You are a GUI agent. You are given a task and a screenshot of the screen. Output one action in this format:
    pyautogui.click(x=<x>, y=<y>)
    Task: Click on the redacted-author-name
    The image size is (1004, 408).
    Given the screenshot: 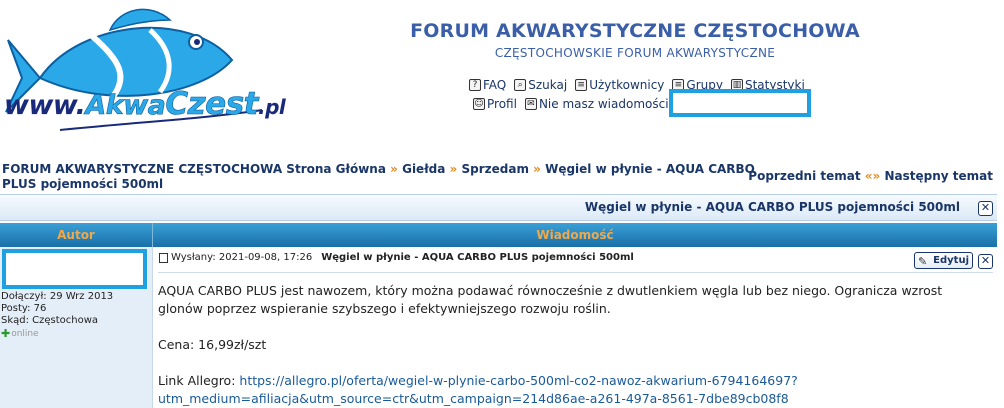 What is the action you would take?
    pyautogui.click(x=74, y=269)
    